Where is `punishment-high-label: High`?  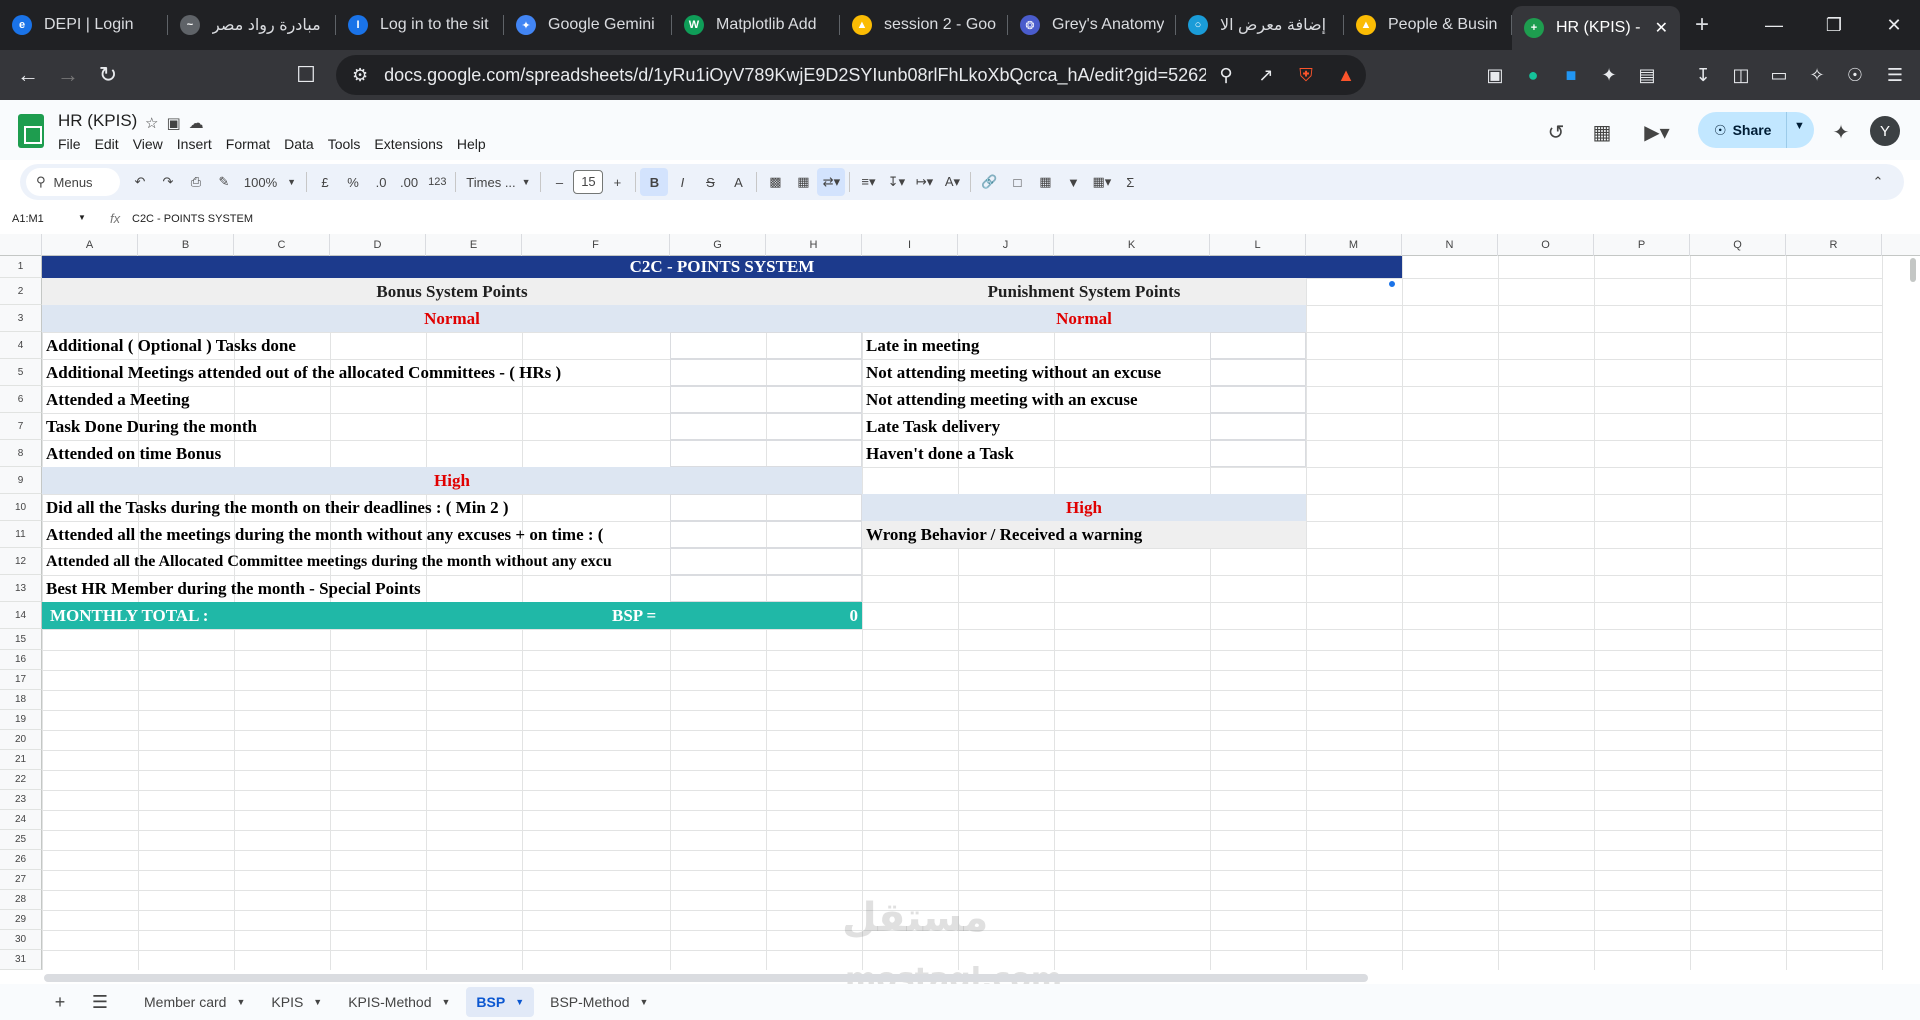 punishment-high-label: High is located at coordinates (1084, 507).